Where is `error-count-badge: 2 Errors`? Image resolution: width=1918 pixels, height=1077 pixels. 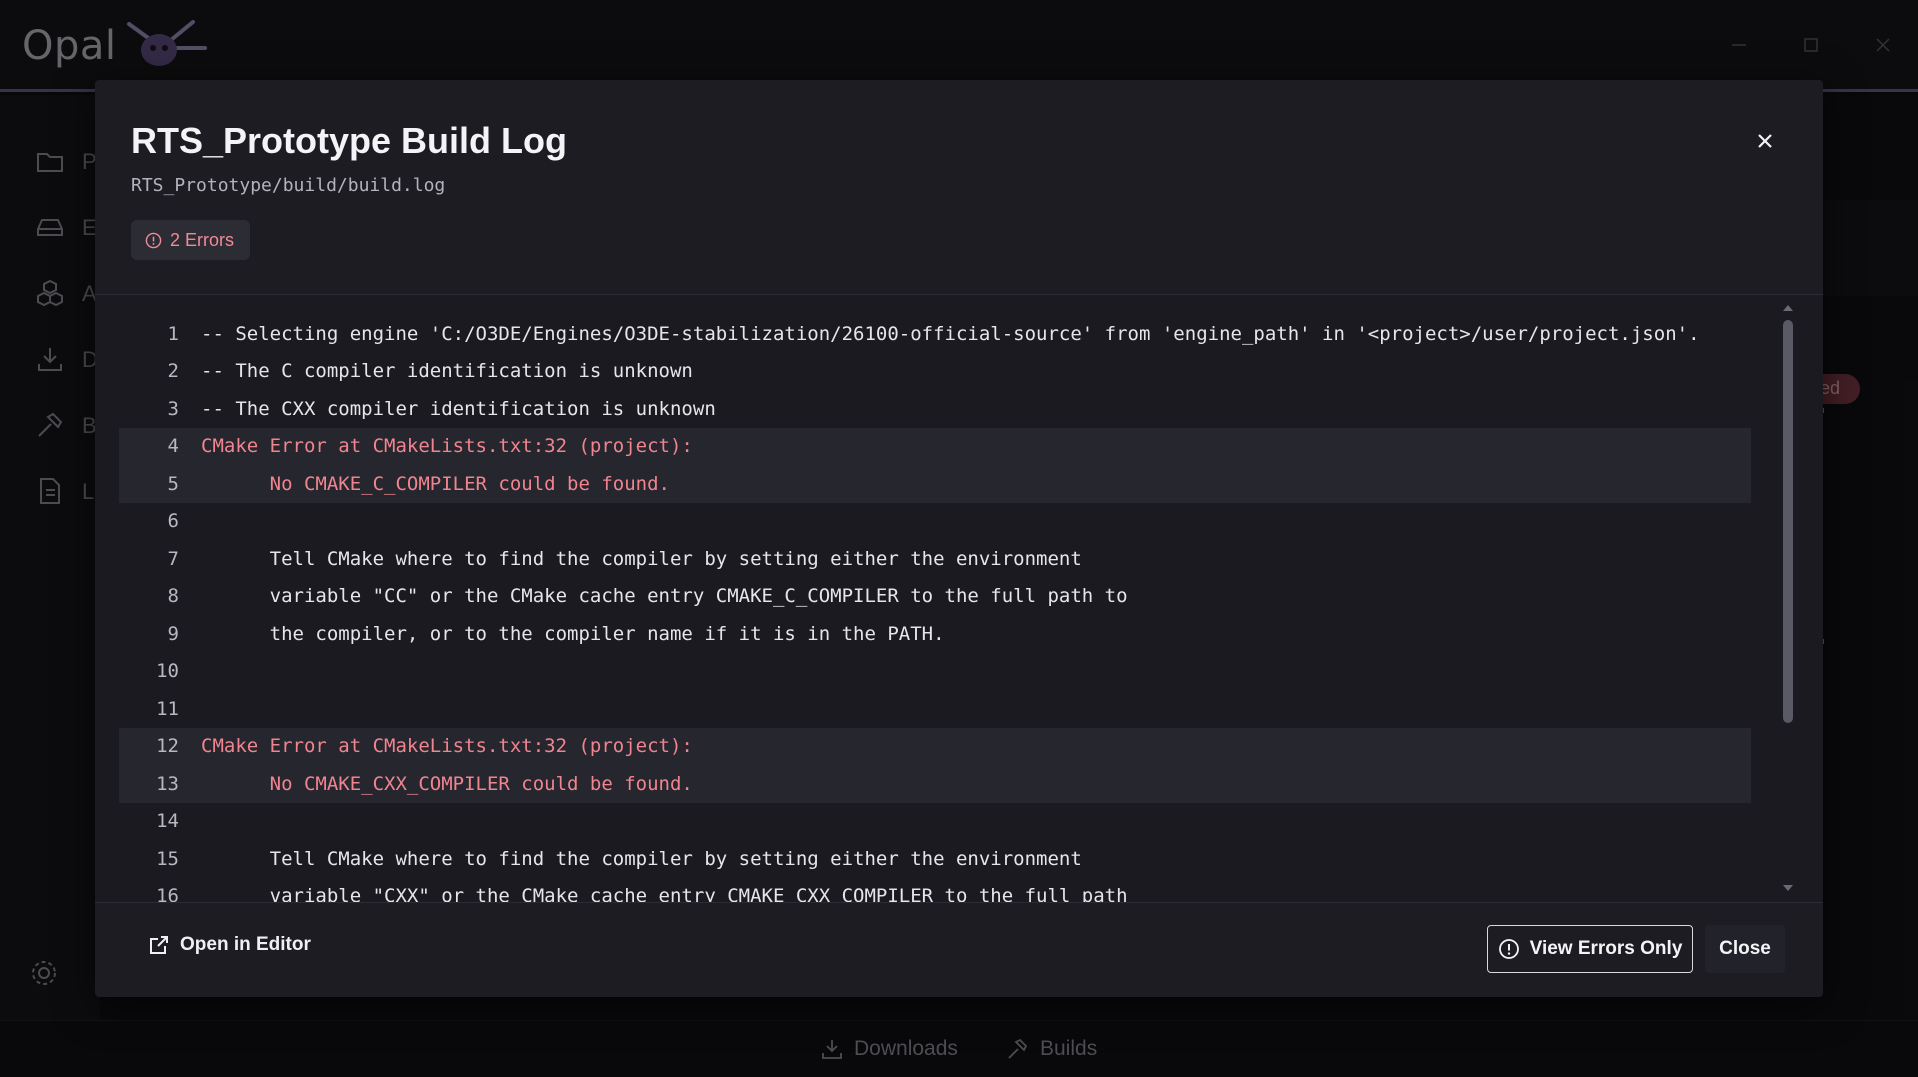 error-count-badge: 2 Errors is located at coordinates (191, 240).